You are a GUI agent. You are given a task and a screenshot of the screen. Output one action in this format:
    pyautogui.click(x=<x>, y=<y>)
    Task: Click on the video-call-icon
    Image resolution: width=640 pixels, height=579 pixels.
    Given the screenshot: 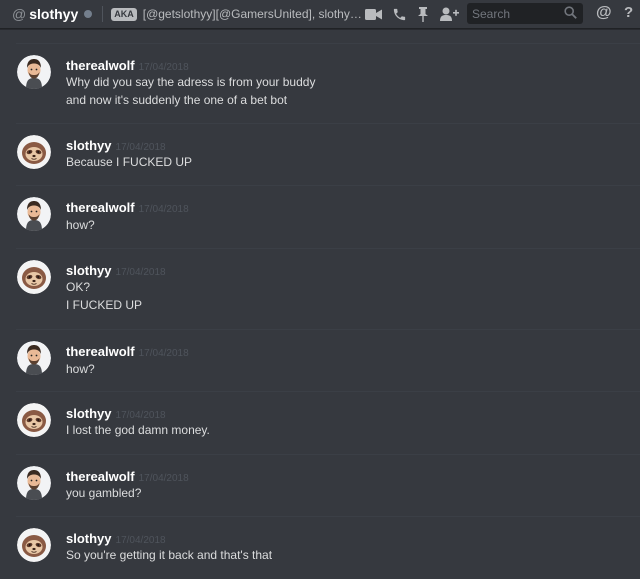 What is the action you would take?
    pyautogui.click(x=373, y=14)
    